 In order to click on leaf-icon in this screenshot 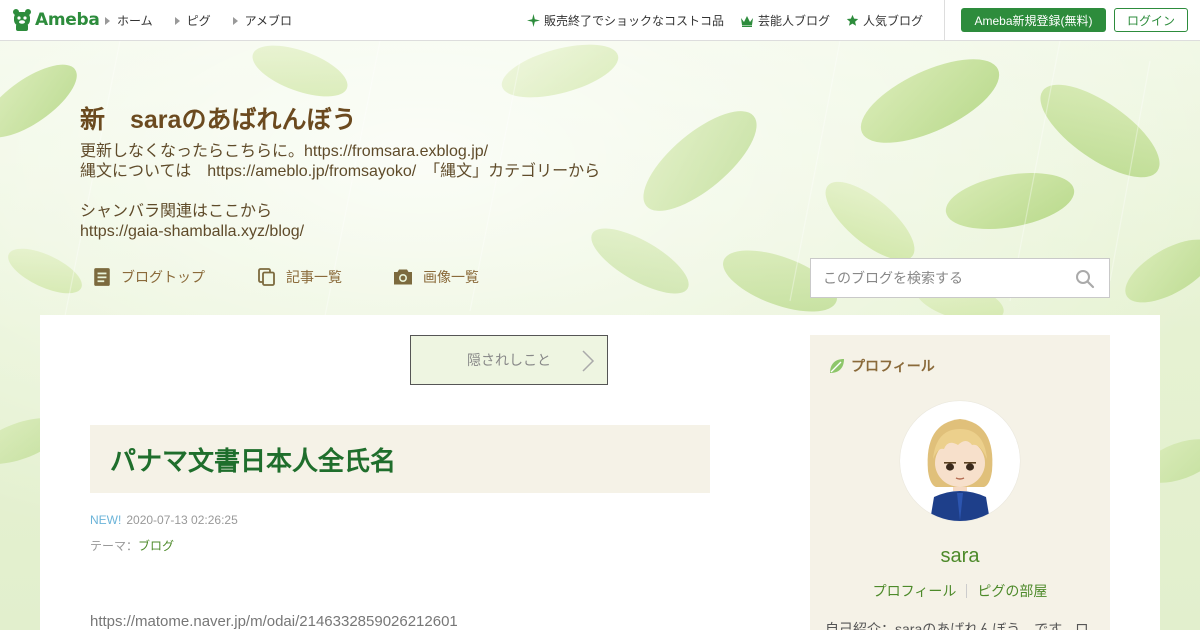, I will do `click(837, 366)`.